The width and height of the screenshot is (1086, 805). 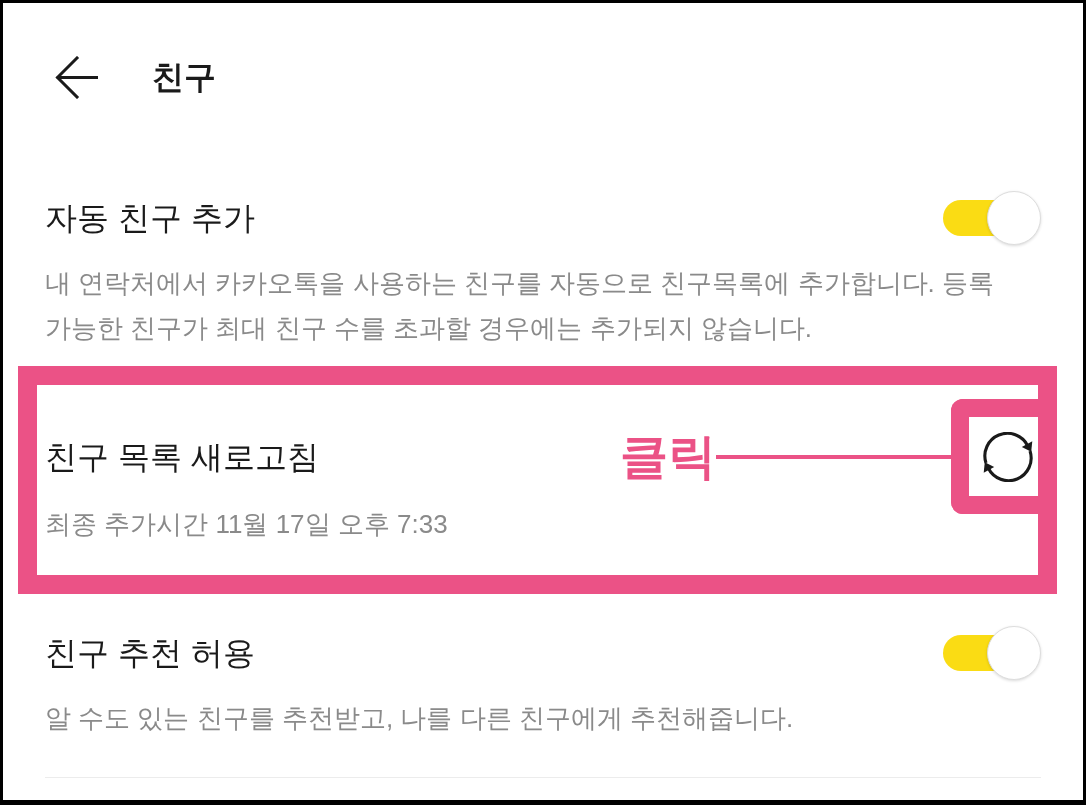 I want to click on setting-title: 친구 추천 허용, so click(x=150, y=653).